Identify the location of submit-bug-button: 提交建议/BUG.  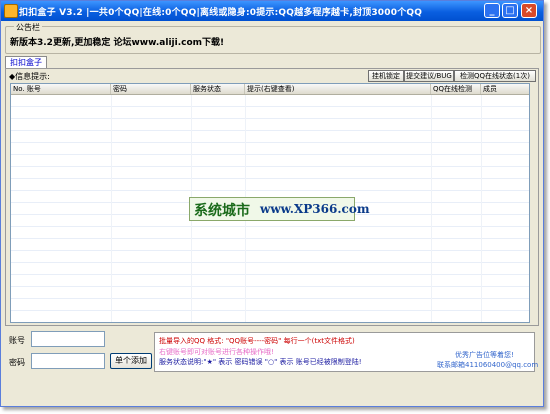
(429, 76).